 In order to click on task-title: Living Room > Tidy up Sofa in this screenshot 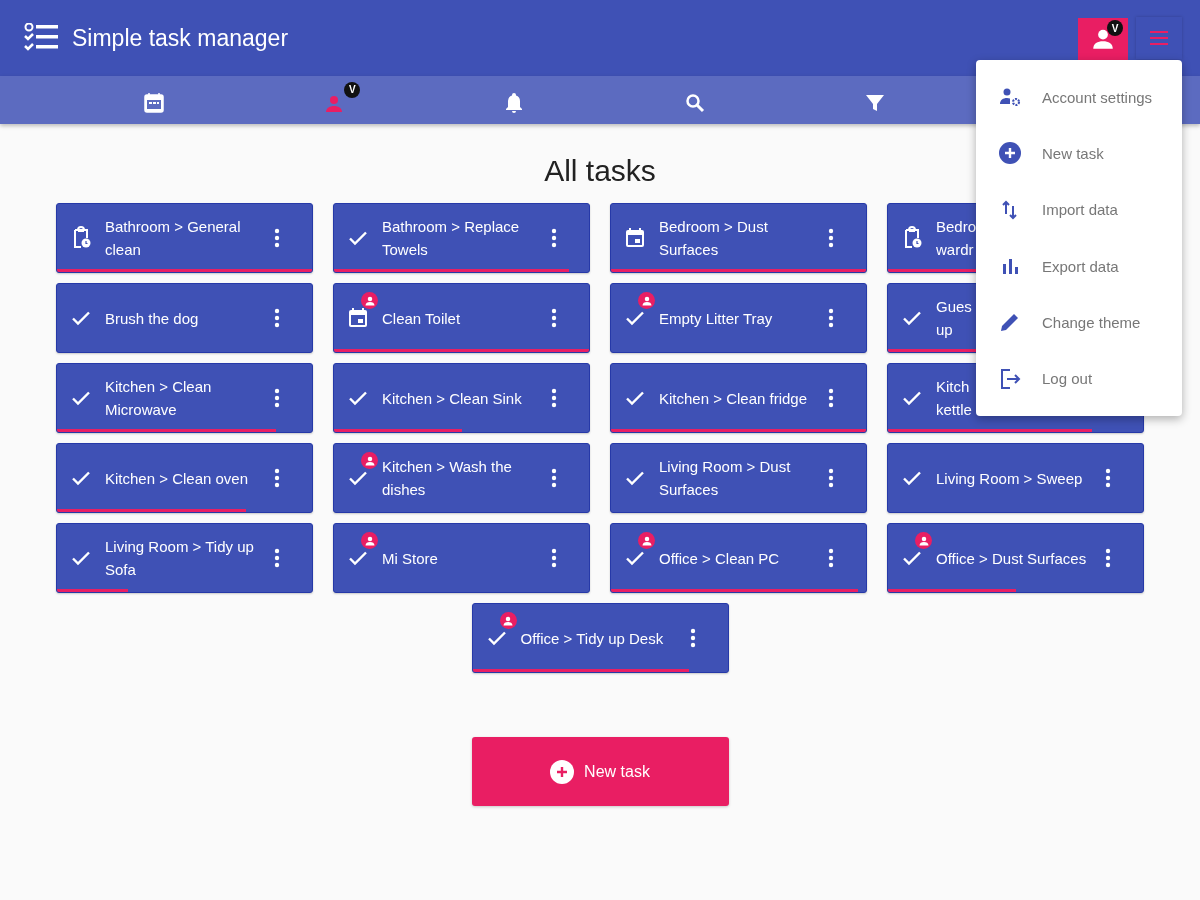, I will do `click(180, 558)`.